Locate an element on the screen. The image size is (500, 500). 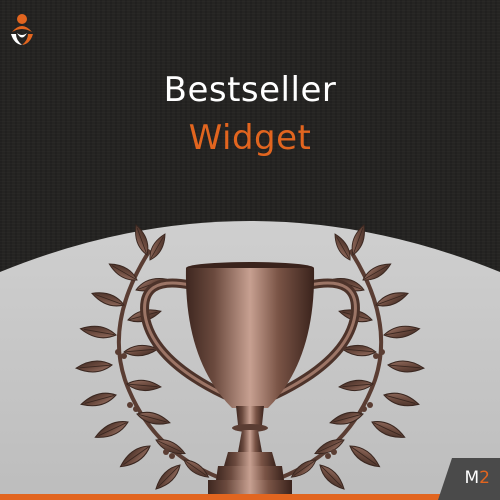
version-badge-label: M2 is located at coordinates (477, 478).